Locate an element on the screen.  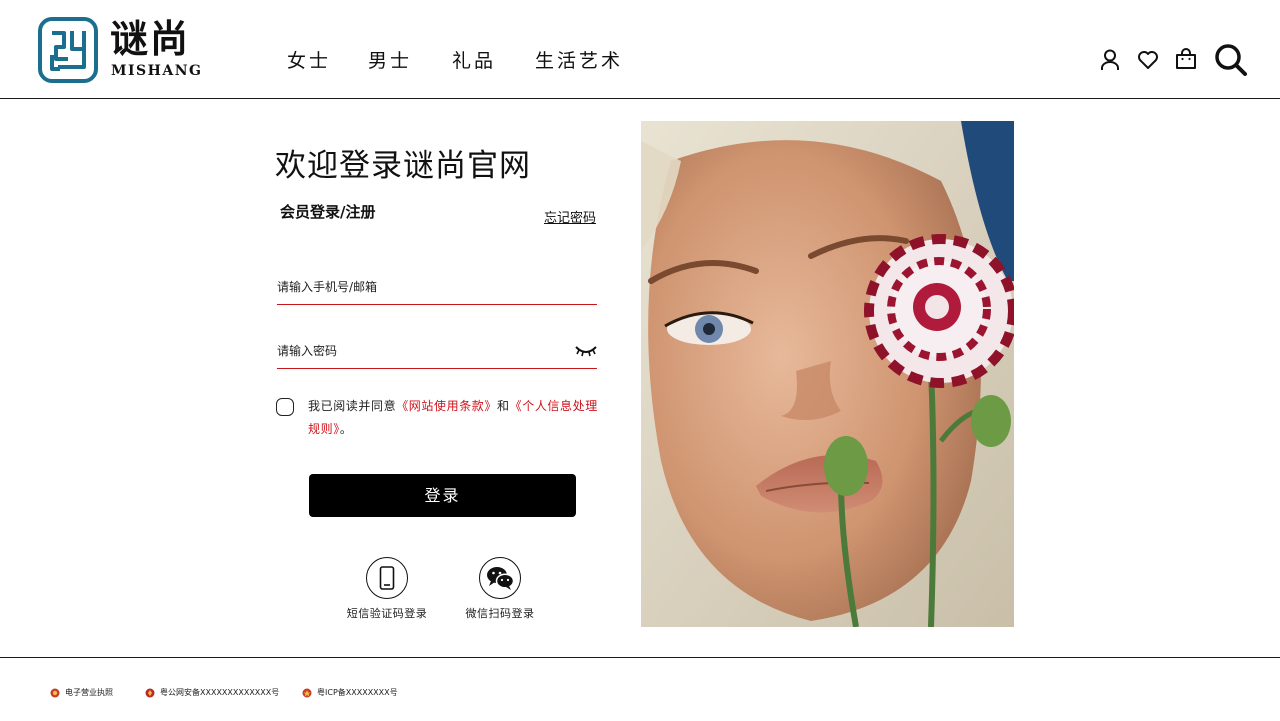
public-security-label: 粤公网安备XXXXXXXXXXXXX号 is located at coordinates (220, 692).